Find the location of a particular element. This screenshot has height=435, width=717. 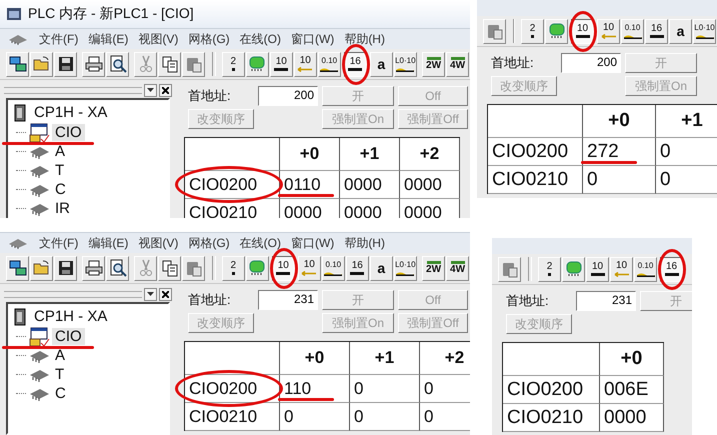

table-cell: 0000 is located at coordinates (632, 418).